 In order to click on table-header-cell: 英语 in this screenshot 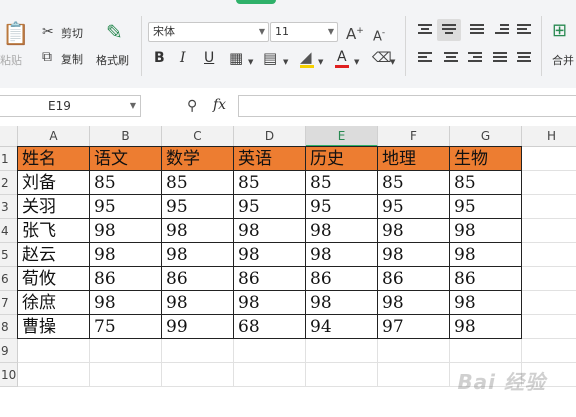, I will do `click(270, 159)`.